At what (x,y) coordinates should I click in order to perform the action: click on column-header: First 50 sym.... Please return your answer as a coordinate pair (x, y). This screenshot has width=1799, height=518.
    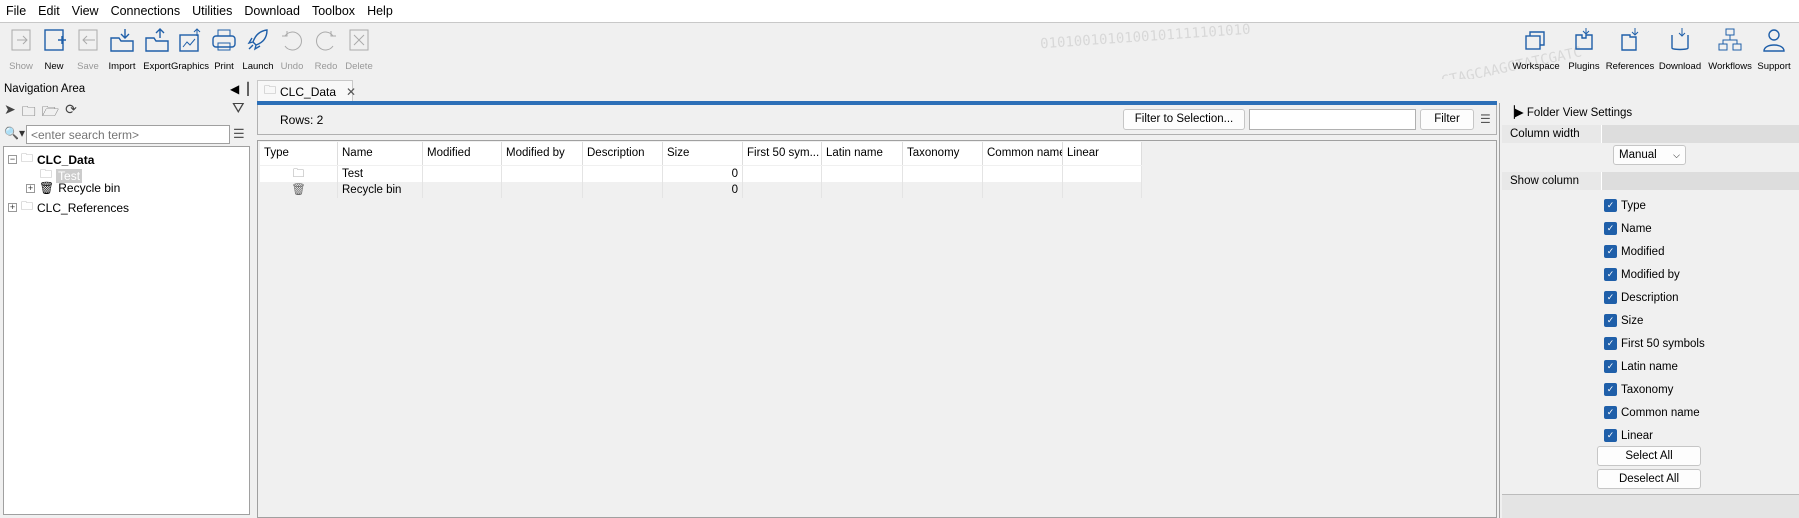
    Looking at the image, I should click on (782, 153).